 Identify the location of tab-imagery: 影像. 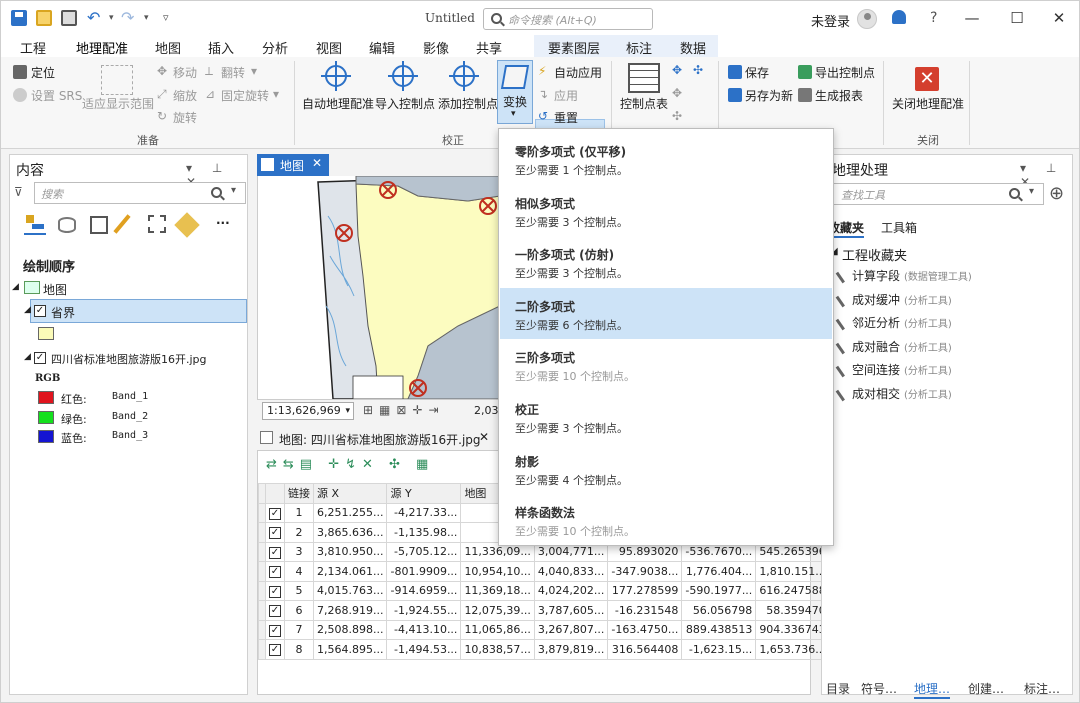
(436, 47).